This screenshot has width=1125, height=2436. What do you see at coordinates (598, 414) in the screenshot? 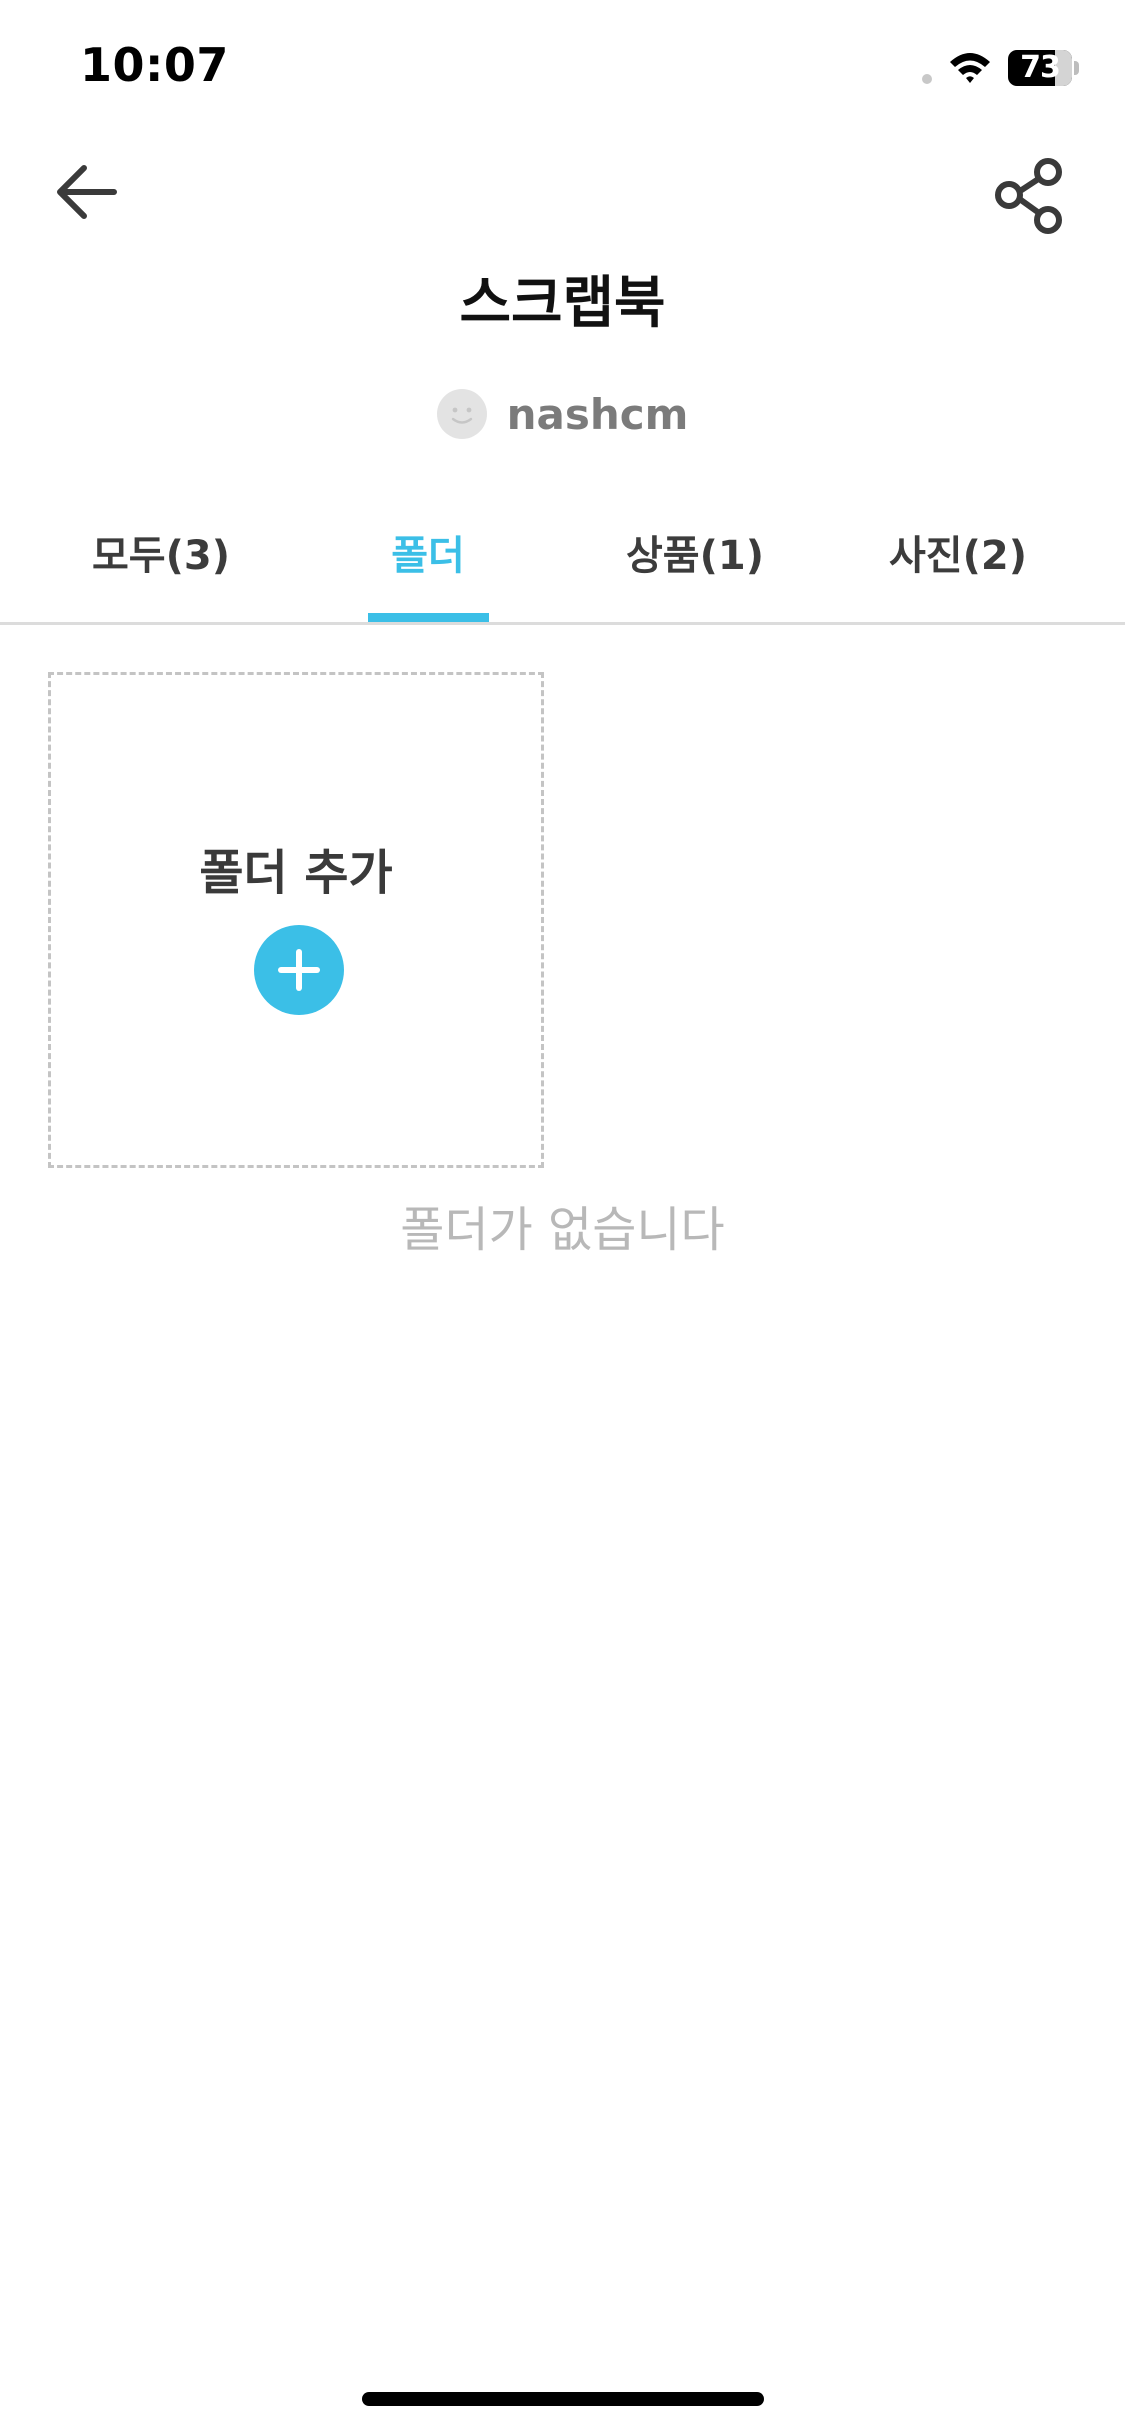
I see `owner-name: nashcm` at bounding box center [598, 414].